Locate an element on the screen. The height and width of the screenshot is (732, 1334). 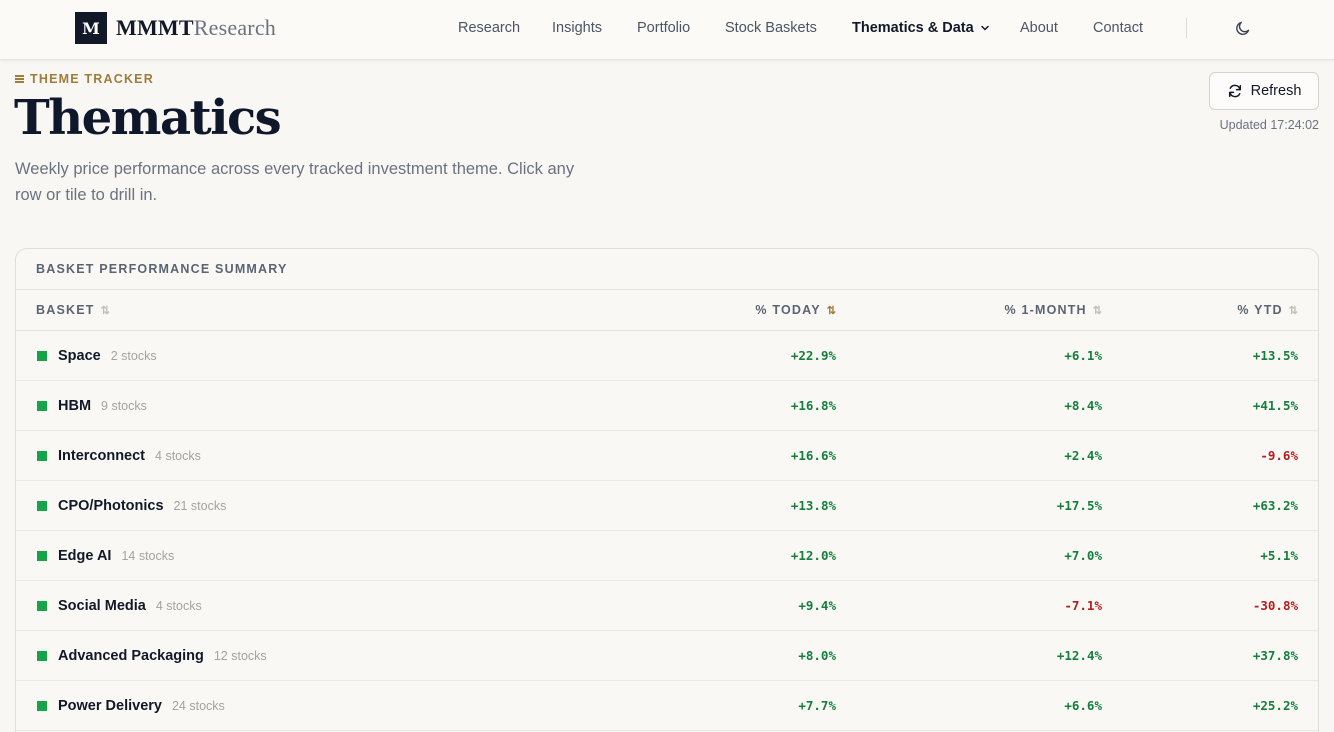
refresh-button: Refresh is located at coordinates (1264, 91).